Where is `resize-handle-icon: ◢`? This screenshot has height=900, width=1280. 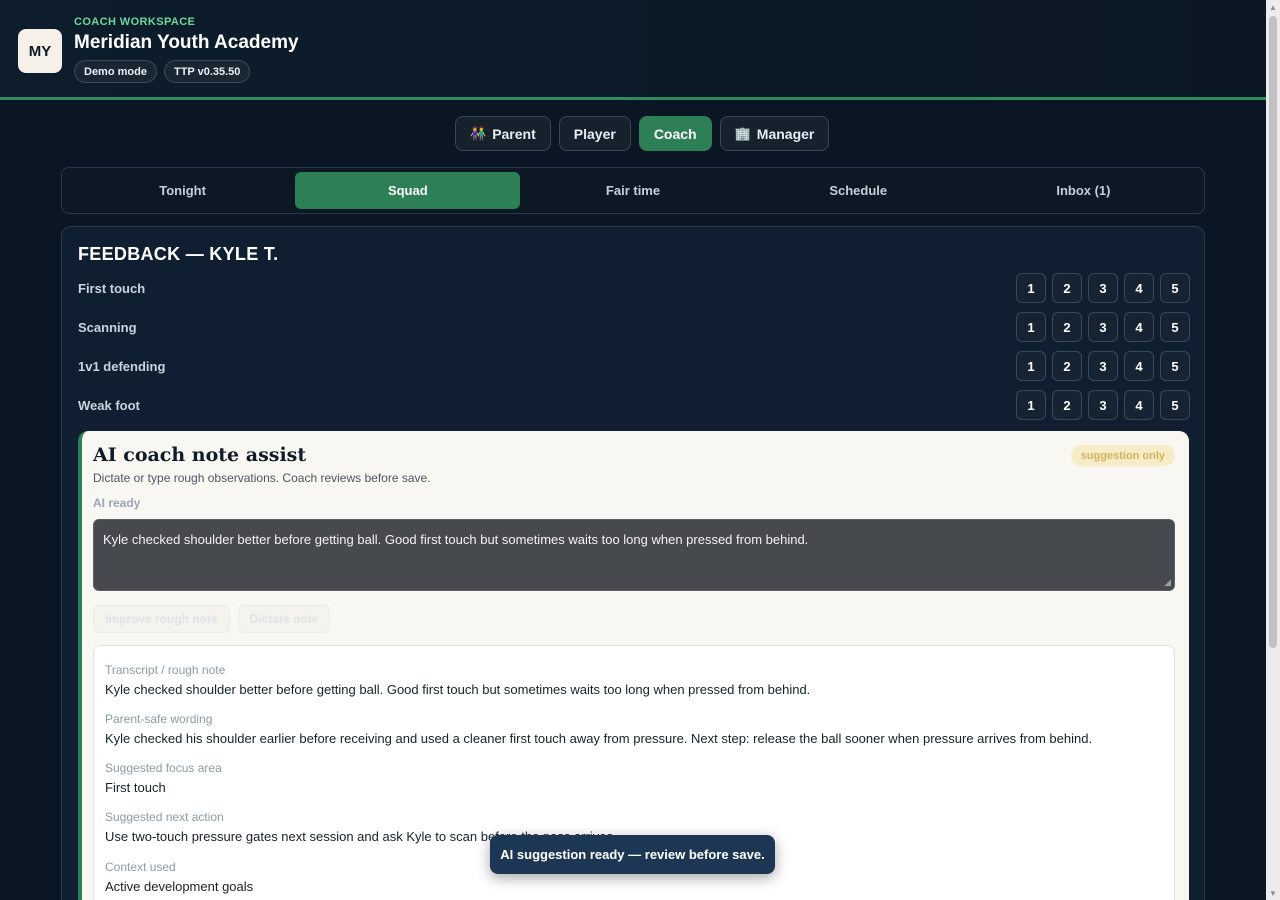 resize-handle-icon: ◢ is located at coordinates (1167, 582).